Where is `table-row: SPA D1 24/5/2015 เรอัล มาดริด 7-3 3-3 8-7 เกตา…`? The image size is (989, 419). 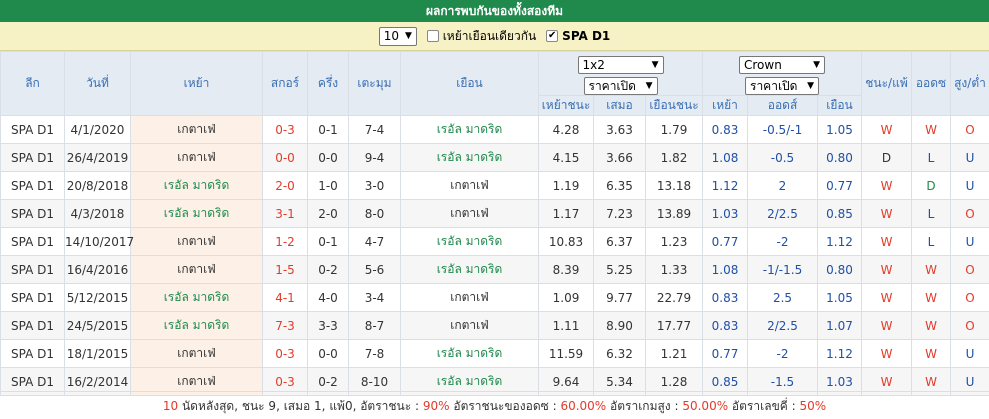 table-row: SPA D1 24/5/2015 เรอัล มาดริด 7-3 3-3 8-7 เกตา… is located at coordinates (494, 325).